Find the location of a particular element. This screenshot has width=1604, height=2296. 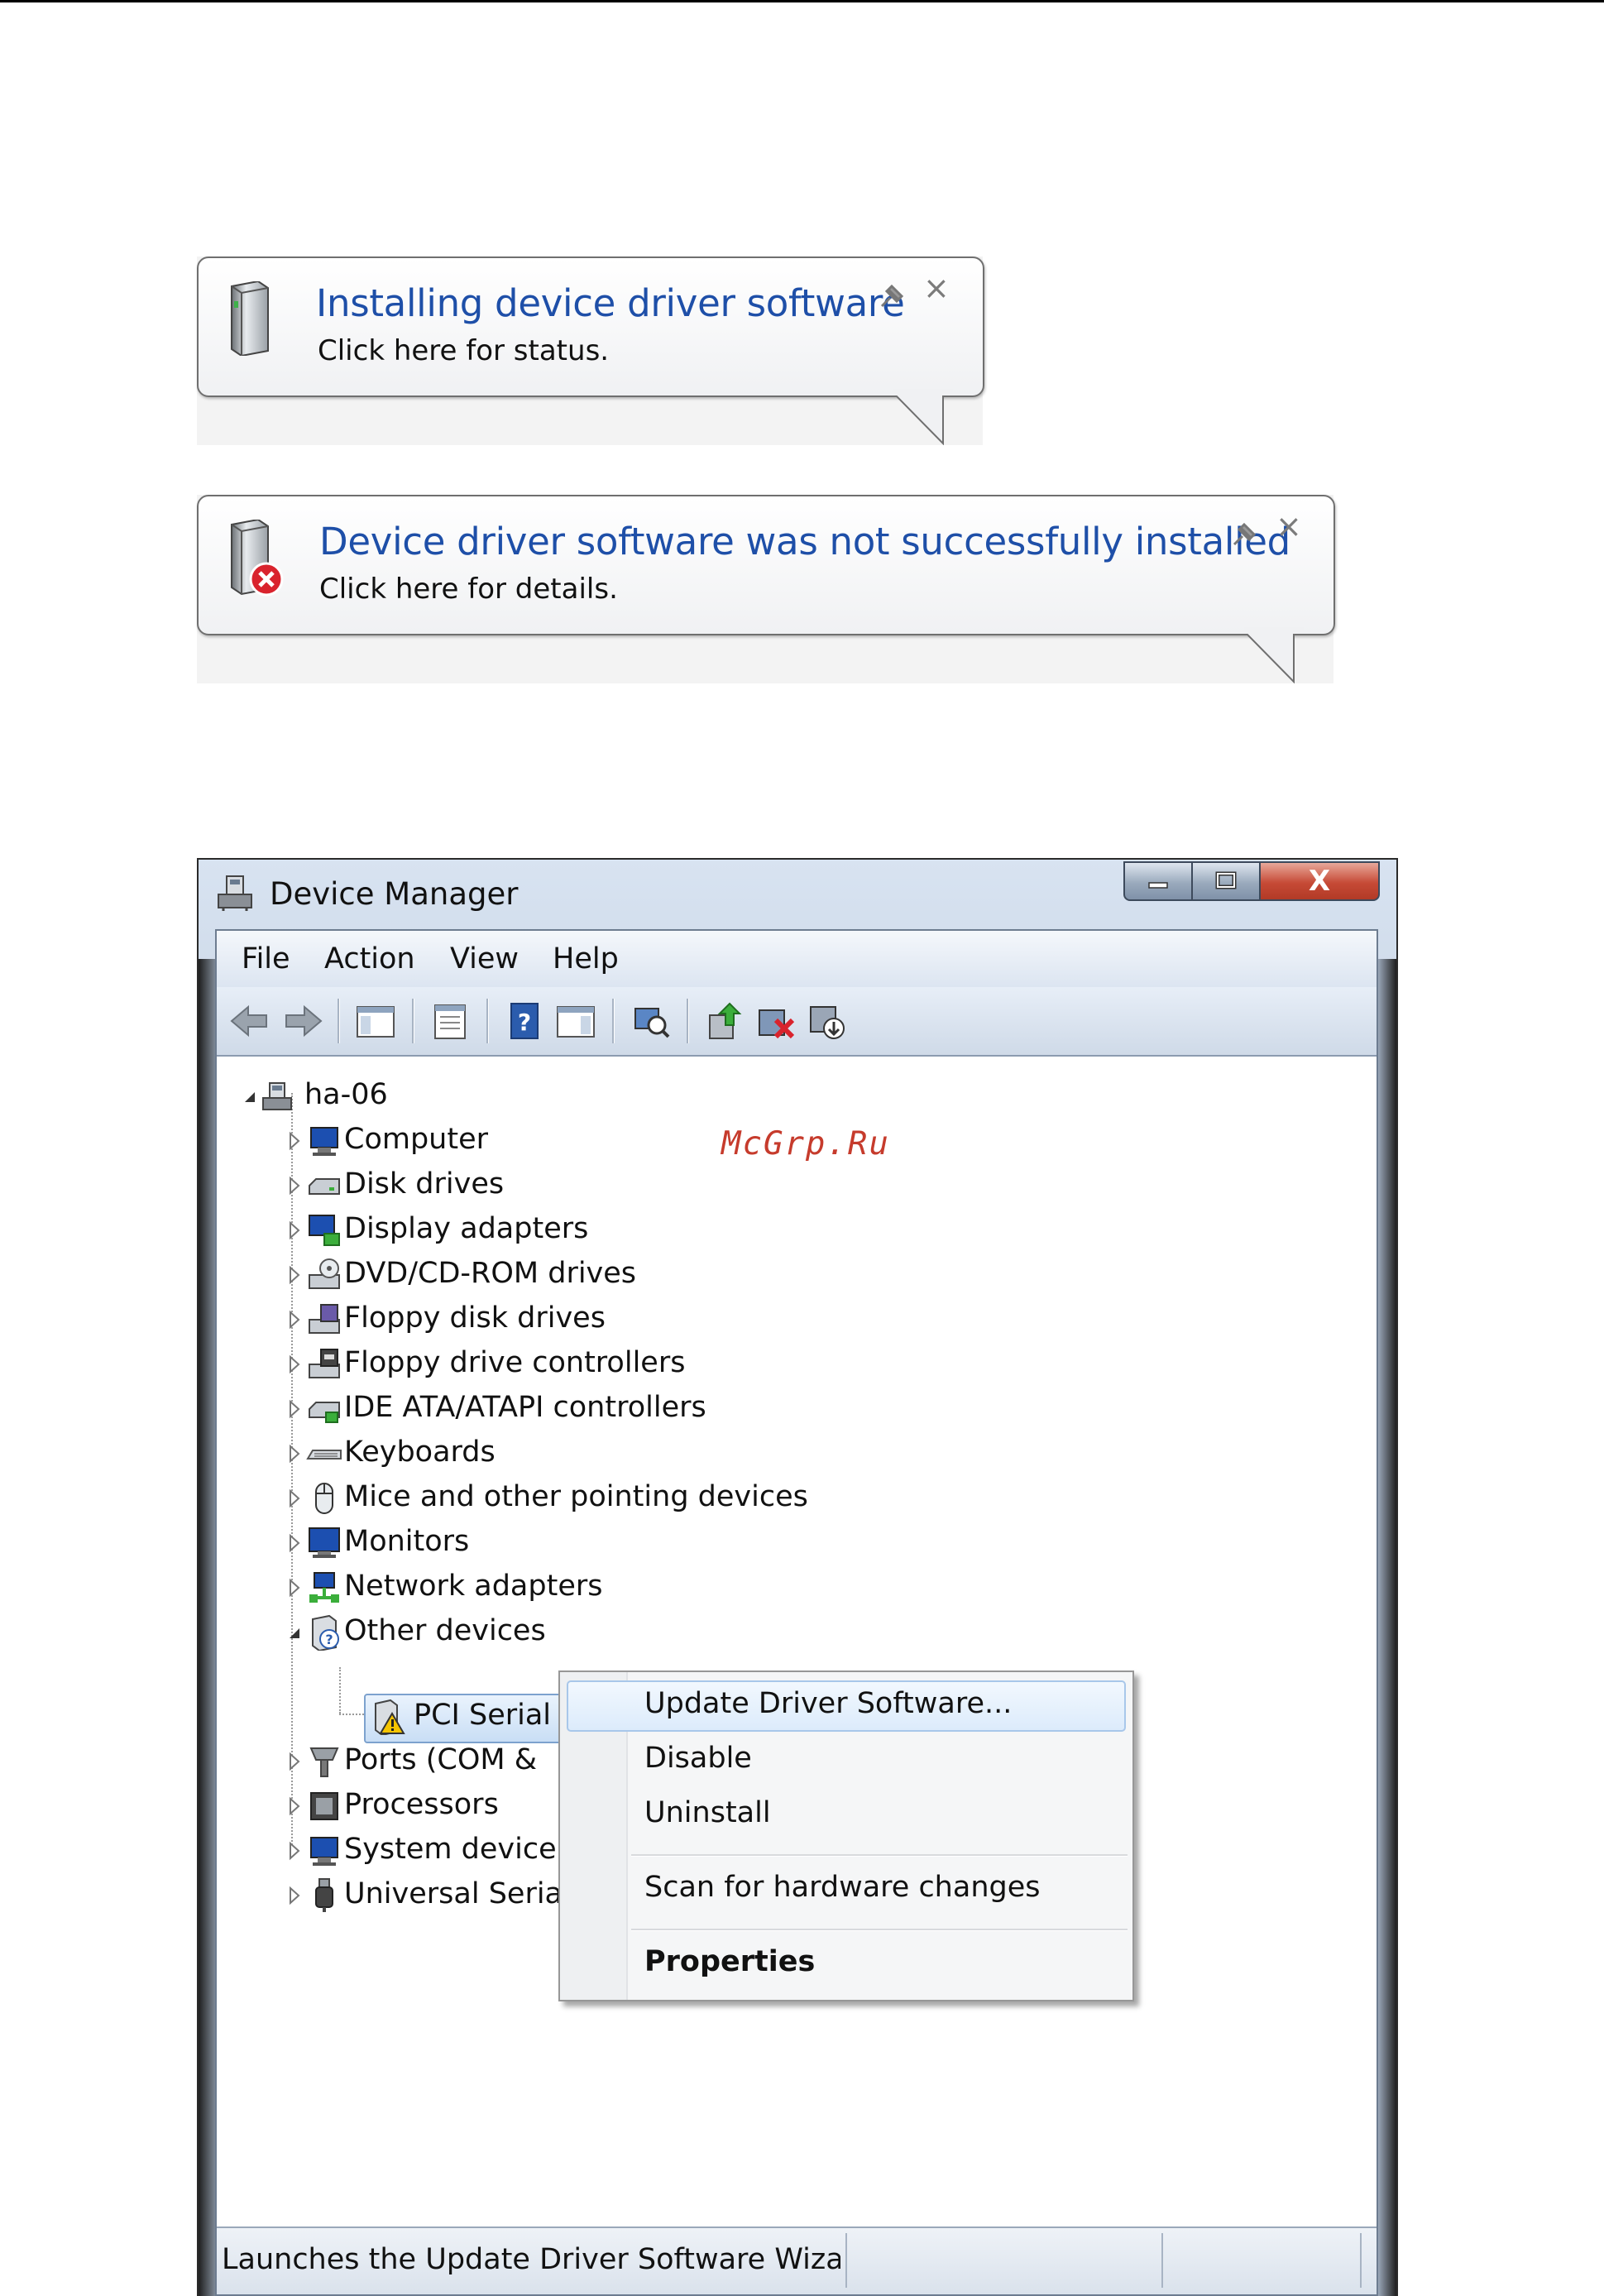

tree-item-label: System device is located at coordinates (451, 1849).